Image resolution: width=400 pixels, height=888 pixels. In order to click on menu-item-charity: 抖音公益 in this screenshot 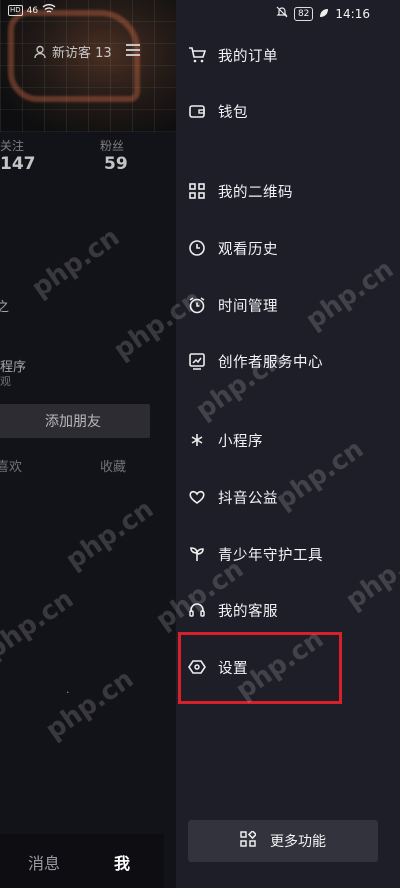, I will do `click(291, 497)`.